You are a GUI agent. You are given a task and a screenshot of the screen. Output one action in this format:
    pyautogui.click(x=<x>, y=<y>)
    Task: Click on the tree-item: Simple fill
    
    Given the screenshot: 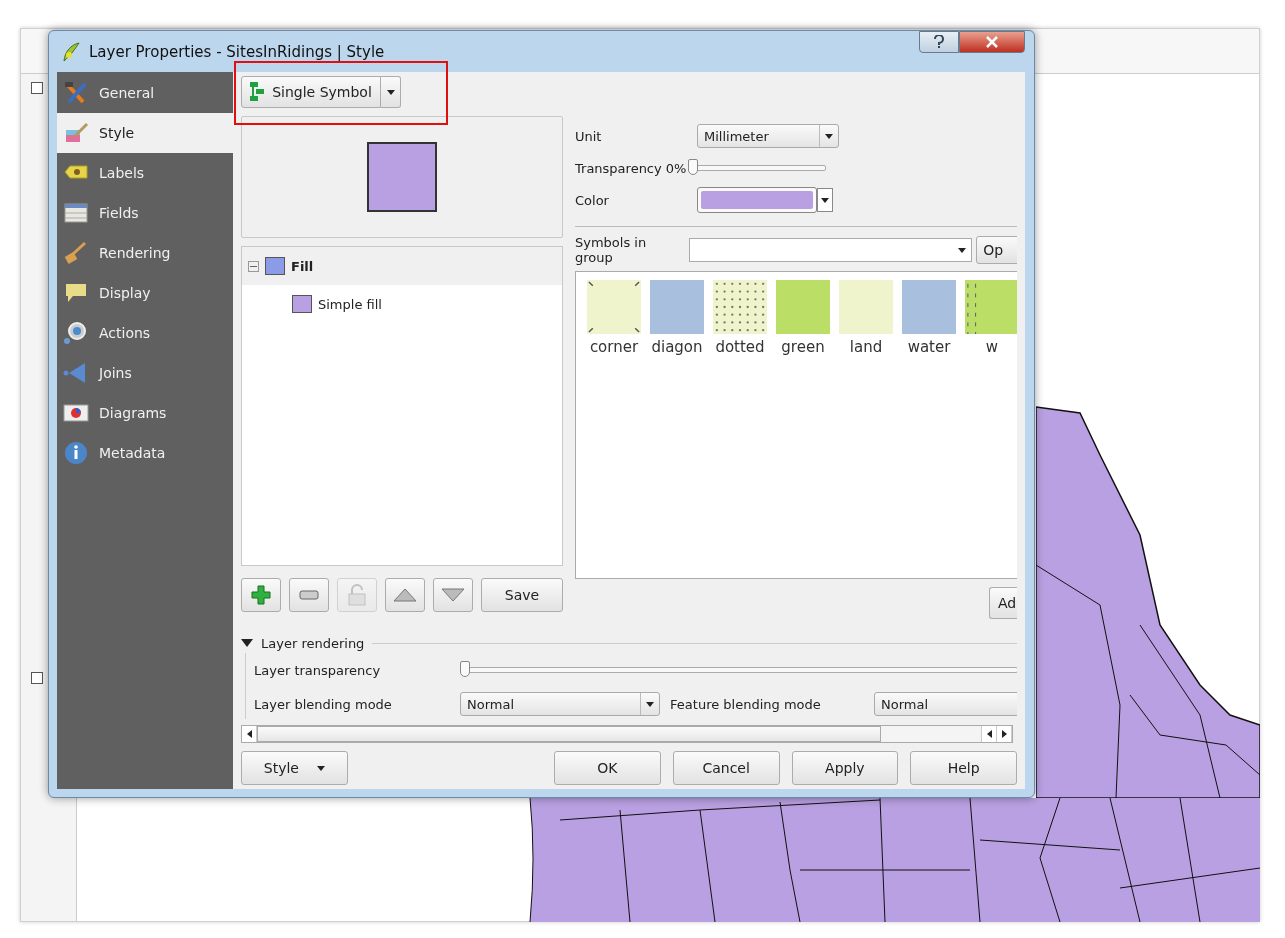 What is the action you would take?
    pyautogui.click(x=350, y=304)
    